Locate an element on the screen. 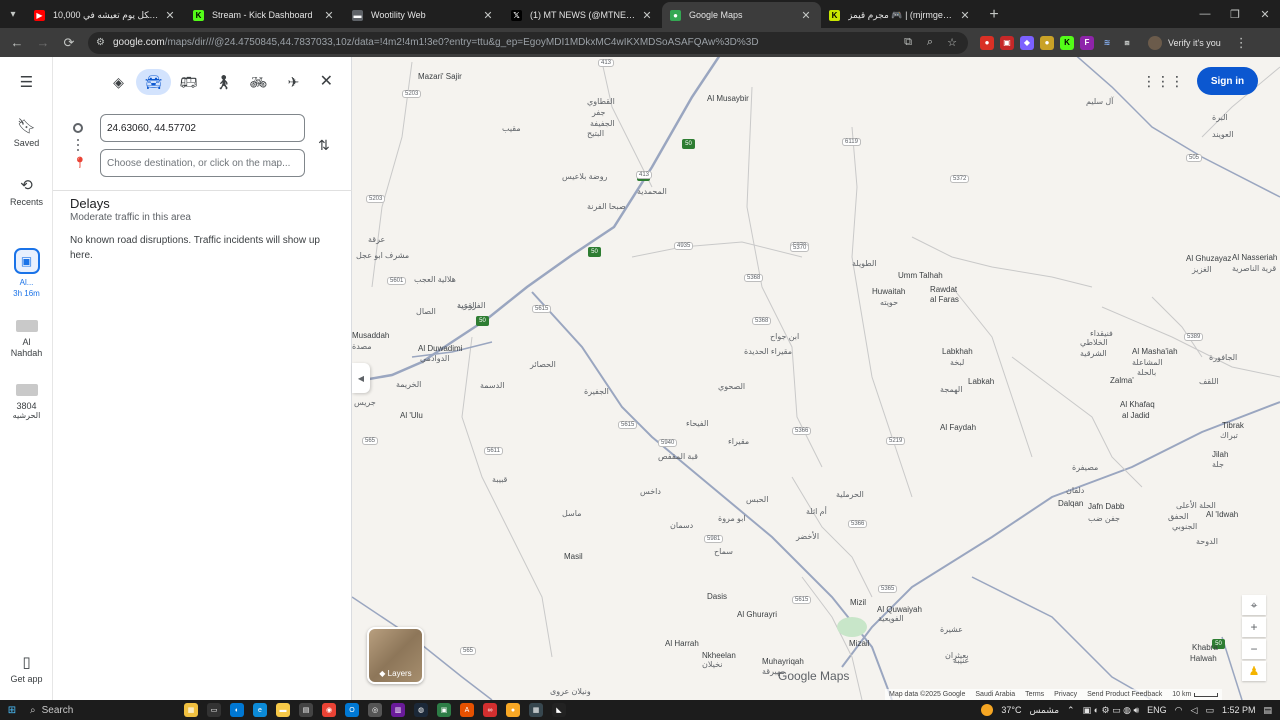  map-place-label: الفيحاء is located at coordinates (697, 423).